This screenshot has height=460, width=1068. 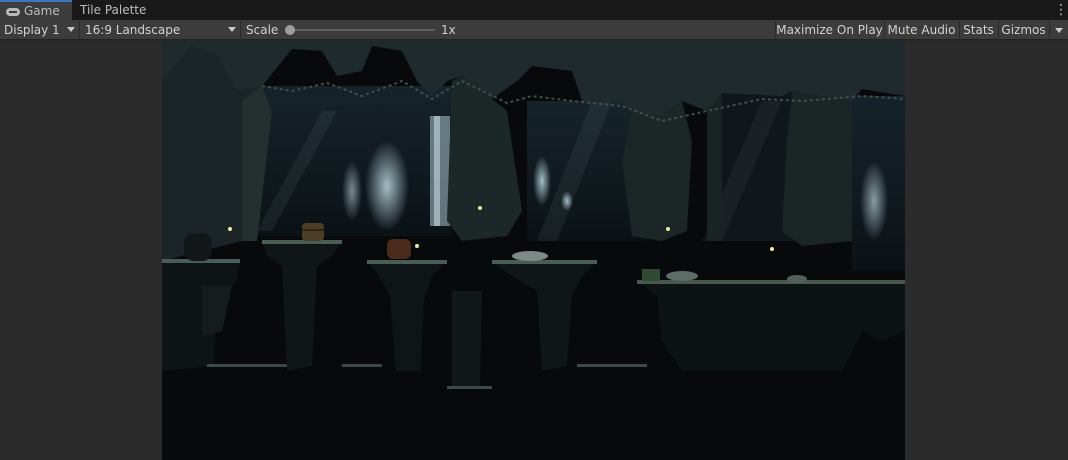 I want to click on scale-slider-thumb, so click(x=290, y=30).